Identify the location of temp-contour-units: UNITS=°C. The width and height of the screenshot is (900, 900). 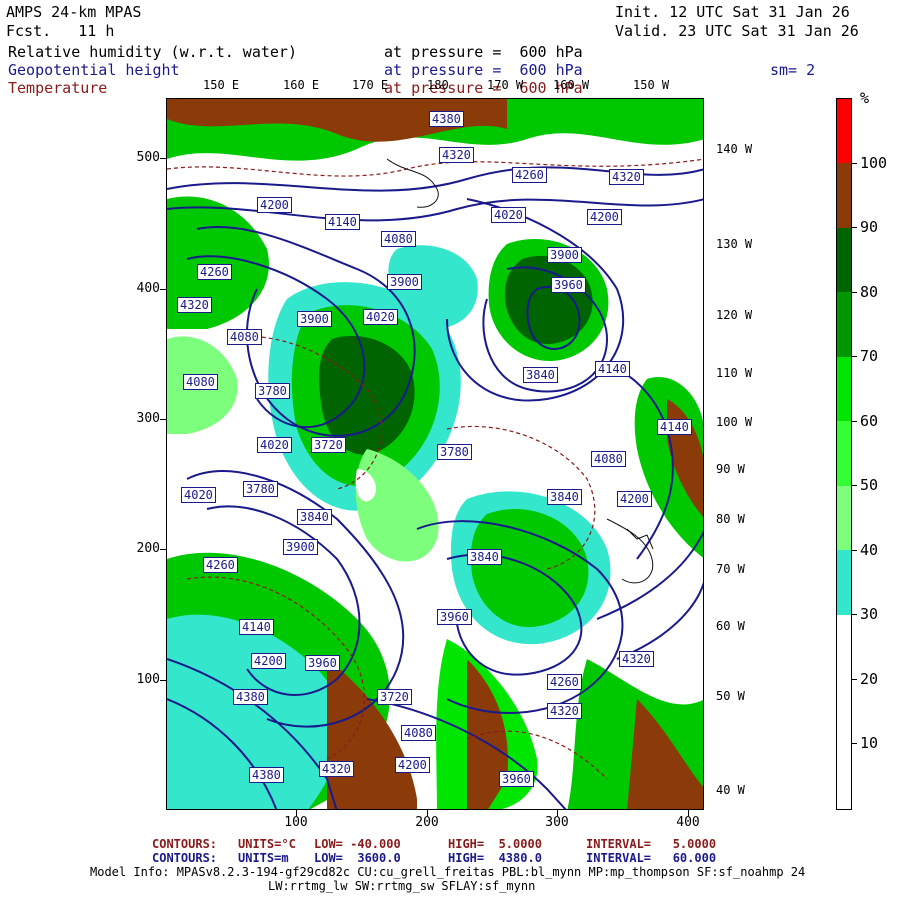
(267, 844).